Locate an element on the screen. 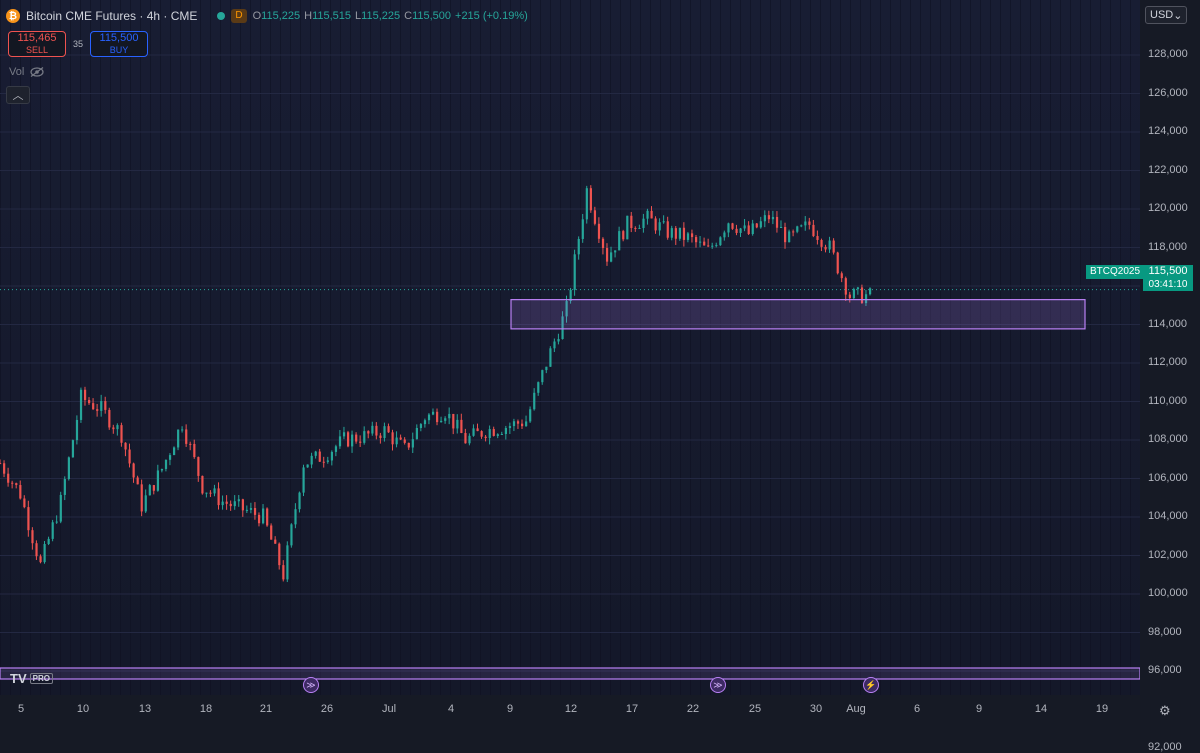 The width and height of the screenshot is (1200, 753). buy-button: 115,500 BUY is located at coordinates (119, 44).